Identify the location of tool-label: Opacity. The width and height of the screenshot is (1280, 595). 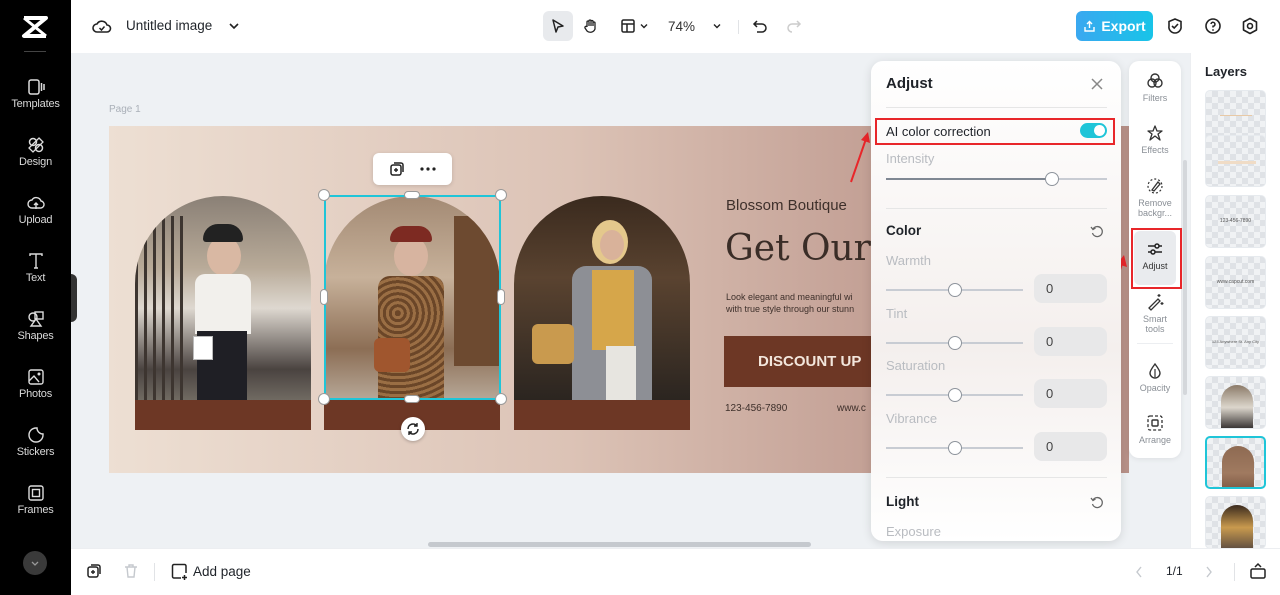
(1155, 388).